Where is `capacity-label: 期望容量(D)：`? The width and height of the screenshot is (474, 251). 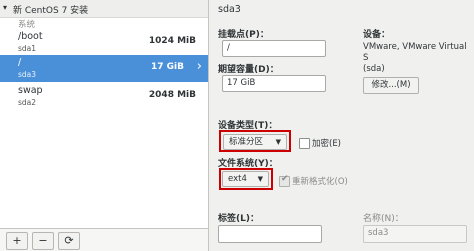 capacity-label: 期望容量(D)： is located at coordinates (248, 70).